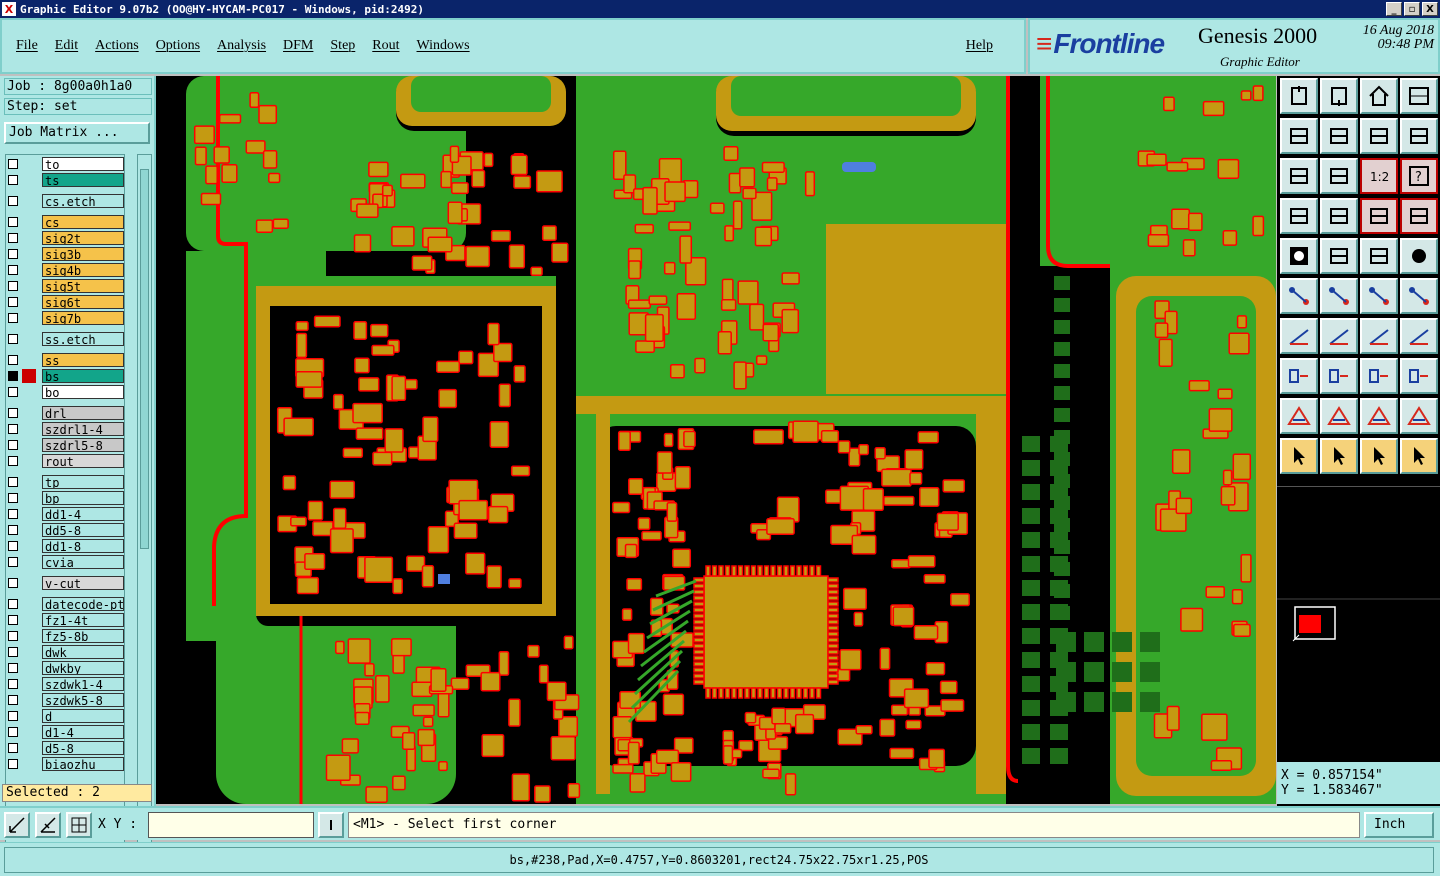 The height and width of the screenshot is (876, 1440). I want to click on layer-row-bs: bs, so click(66, 376).